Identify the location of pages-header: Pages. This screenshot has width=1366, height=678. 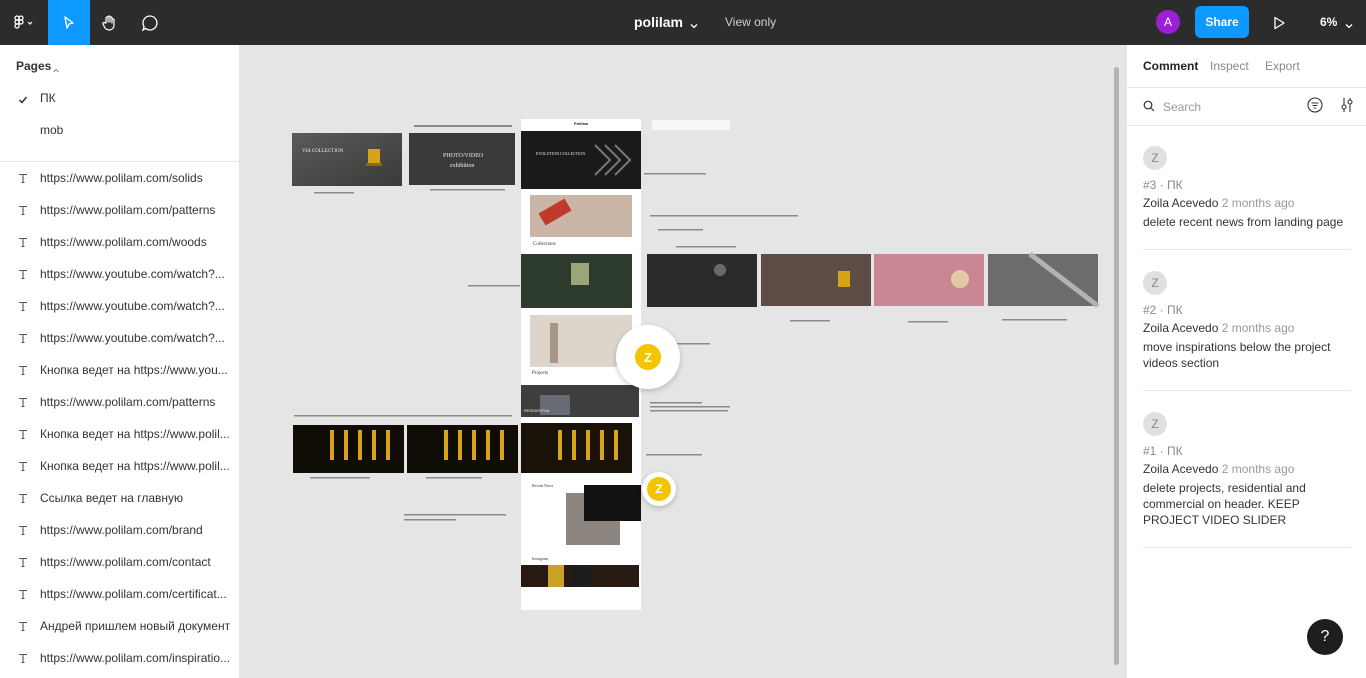
(33, 66).